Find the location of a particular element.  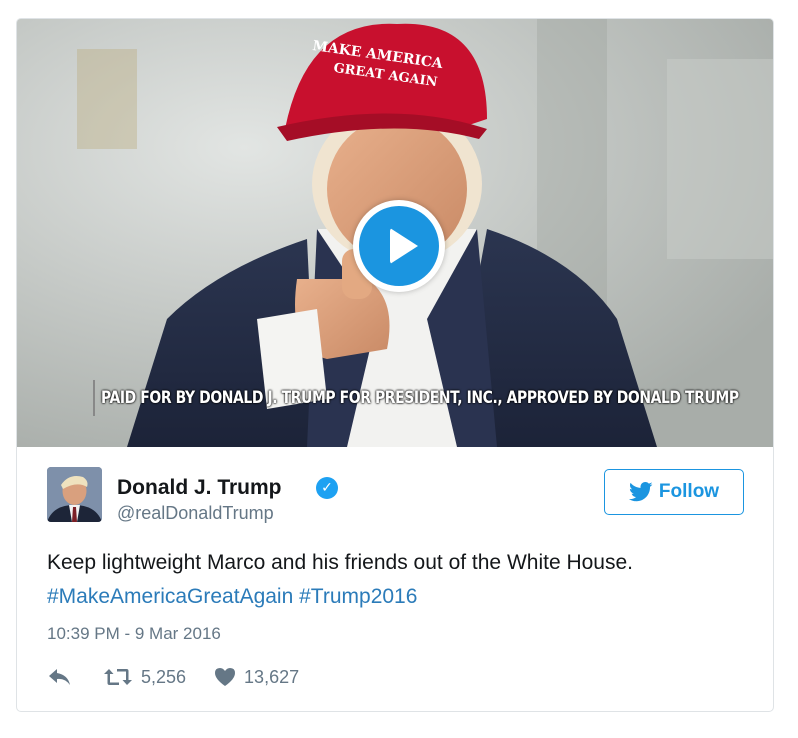

reply-button is located at coordinates (60, 677).